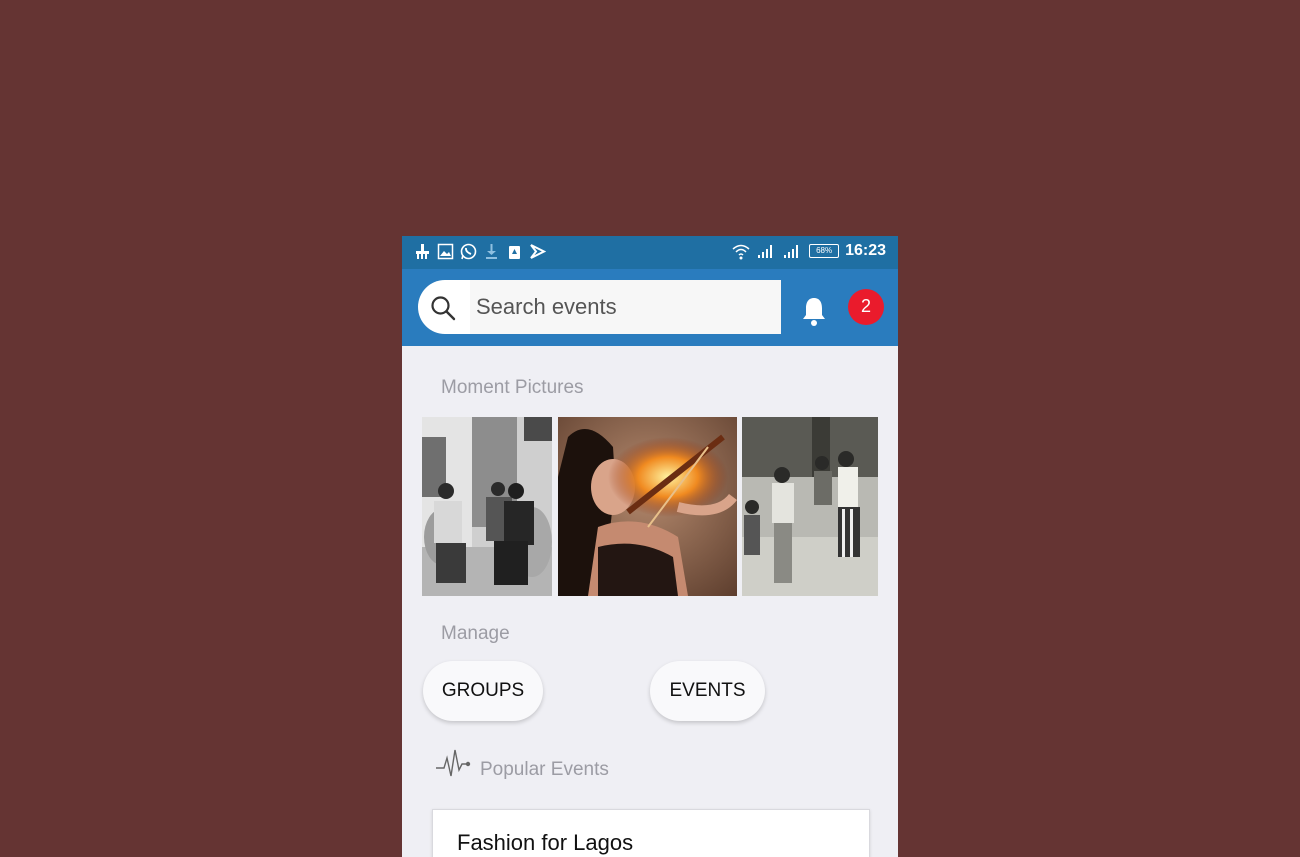 This screenshot has height=857, width=1300. I want to click on event-card: Fashion for Lagos, so click(651, 833).